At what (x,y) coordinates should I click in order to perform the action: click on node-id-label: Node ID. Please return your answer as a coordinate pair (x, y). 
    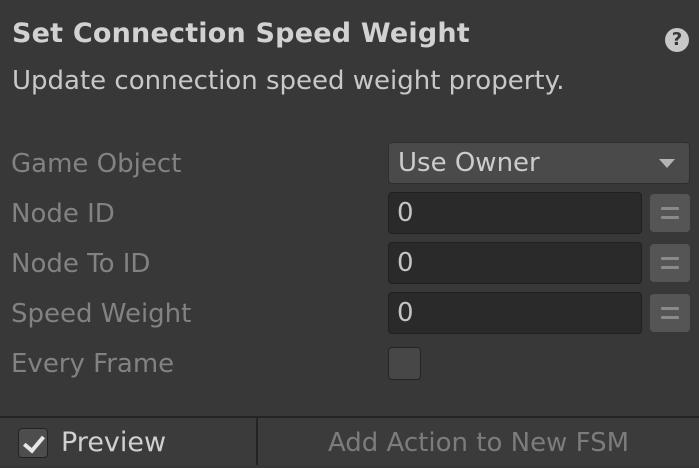
    Looking at the image, I should click on (63, 214).